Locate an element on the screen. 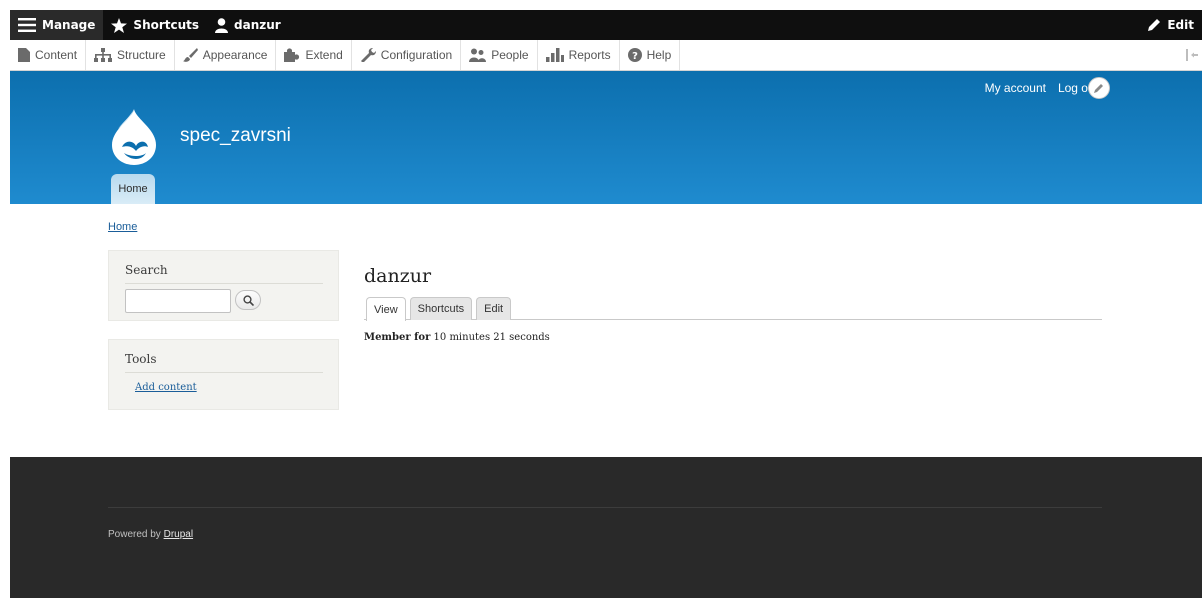 The width and height of the screenshot is (1202, 598). secondary-menu: My account Log out is located at coordinates (1041, 88).